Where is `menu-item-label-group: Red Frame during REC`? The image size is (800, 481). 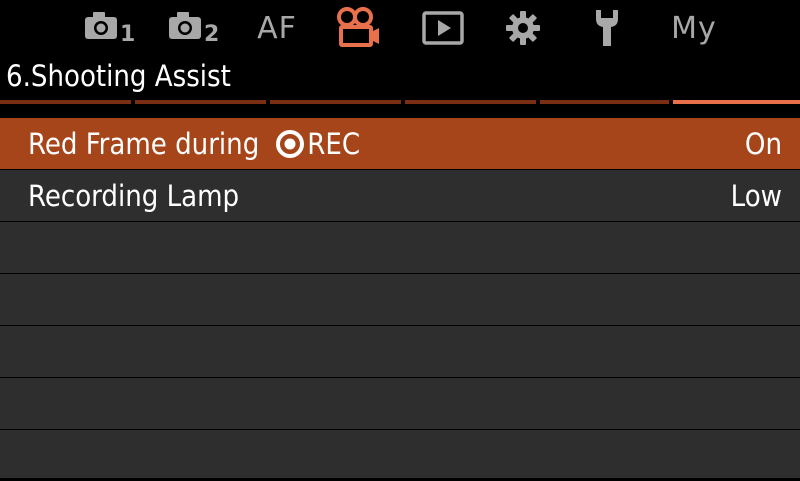 menu-item-label-group: Red Frame during REC is located at coordinates (194, 143).